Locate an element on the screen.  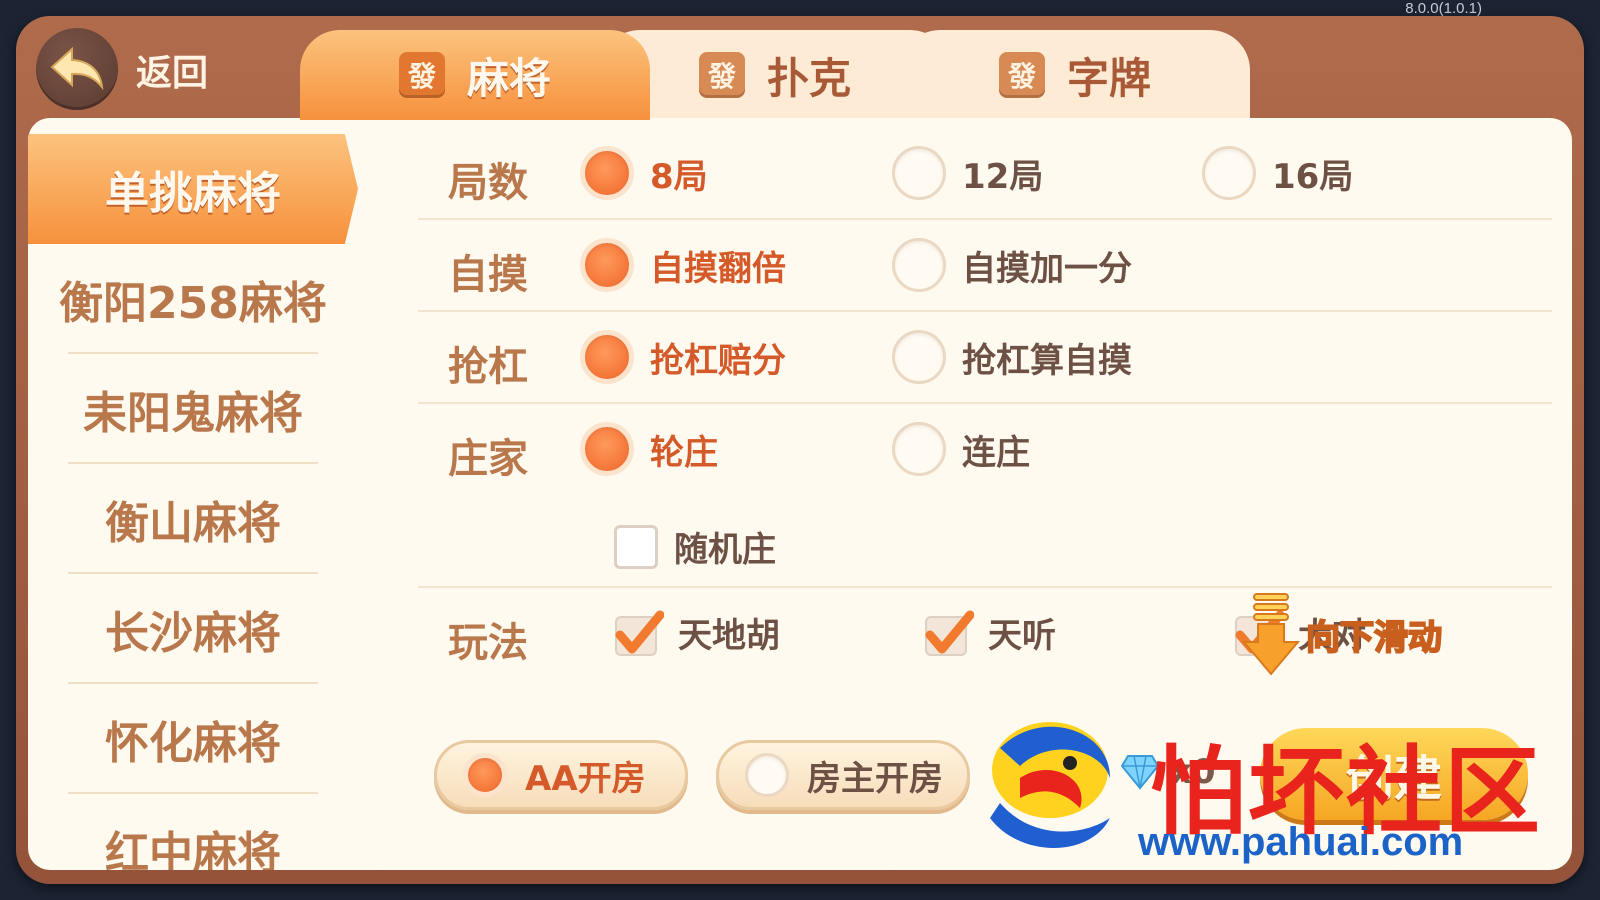
aa-room-button: AA开房 is located at coordinates (561, 775).